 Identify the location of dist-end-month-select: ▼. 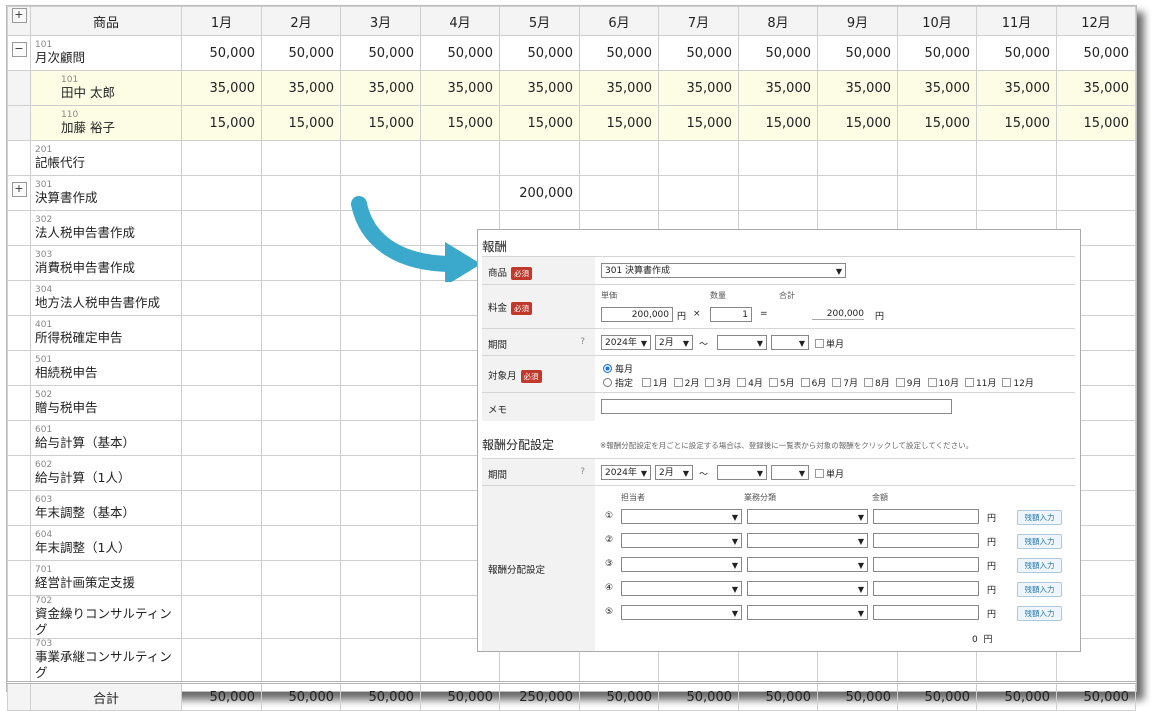
(790, 472).